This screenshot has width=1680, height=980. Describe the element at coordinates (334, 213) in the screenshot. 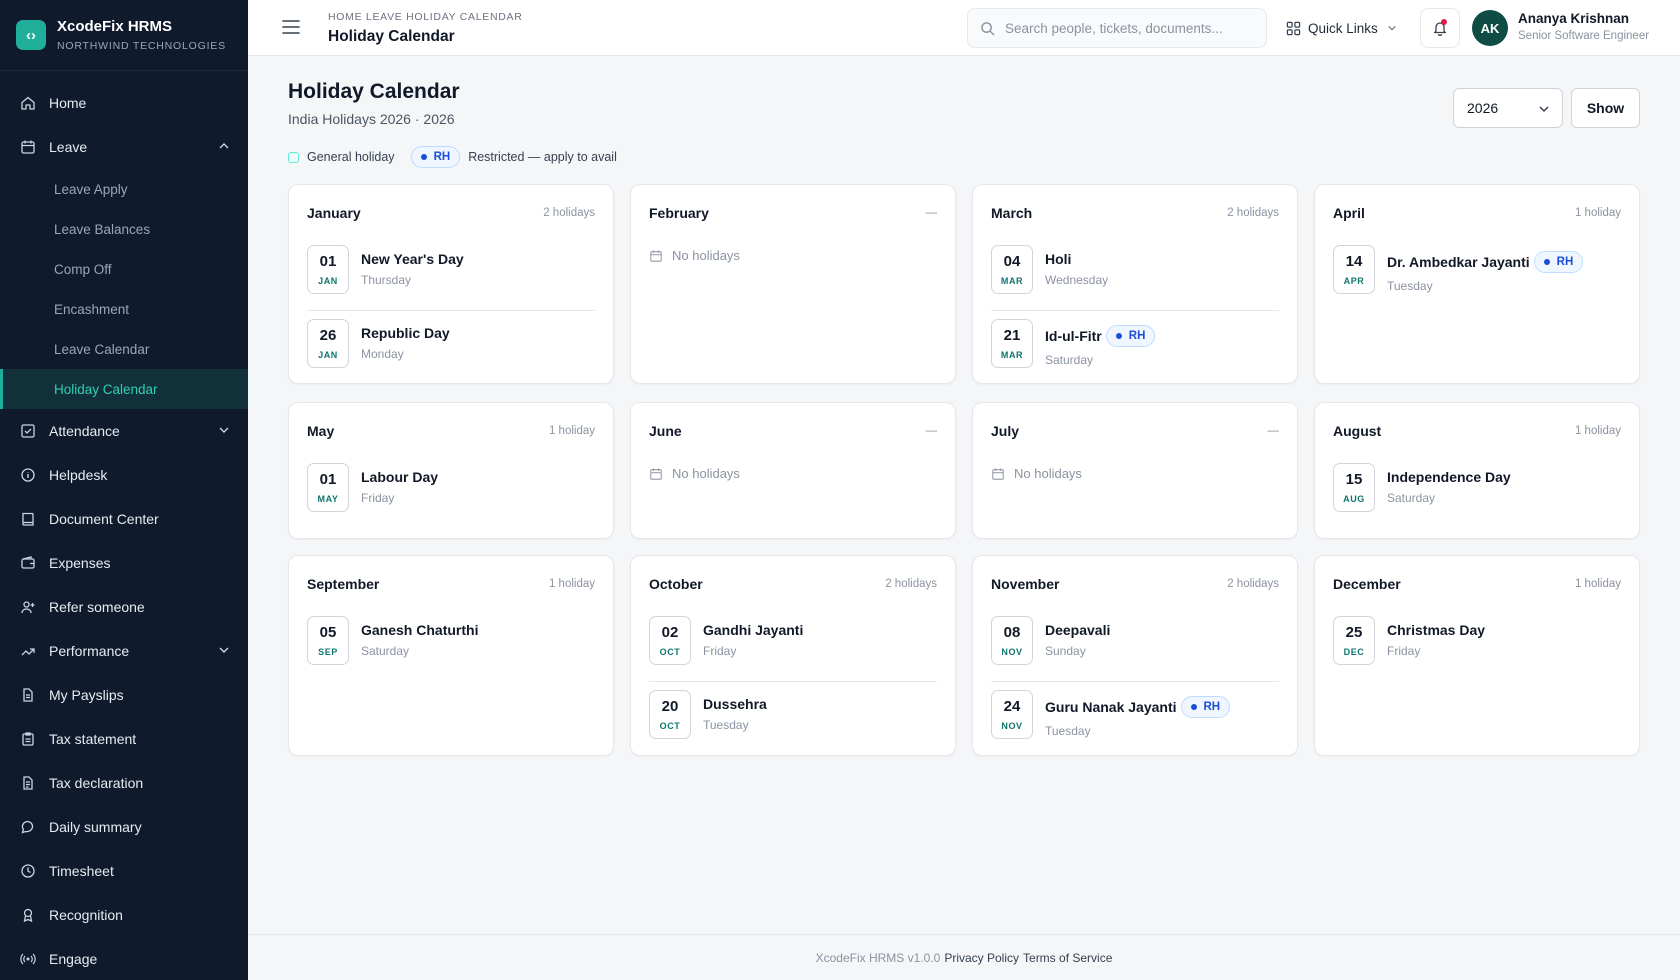

I see `month-name: January` at that location.